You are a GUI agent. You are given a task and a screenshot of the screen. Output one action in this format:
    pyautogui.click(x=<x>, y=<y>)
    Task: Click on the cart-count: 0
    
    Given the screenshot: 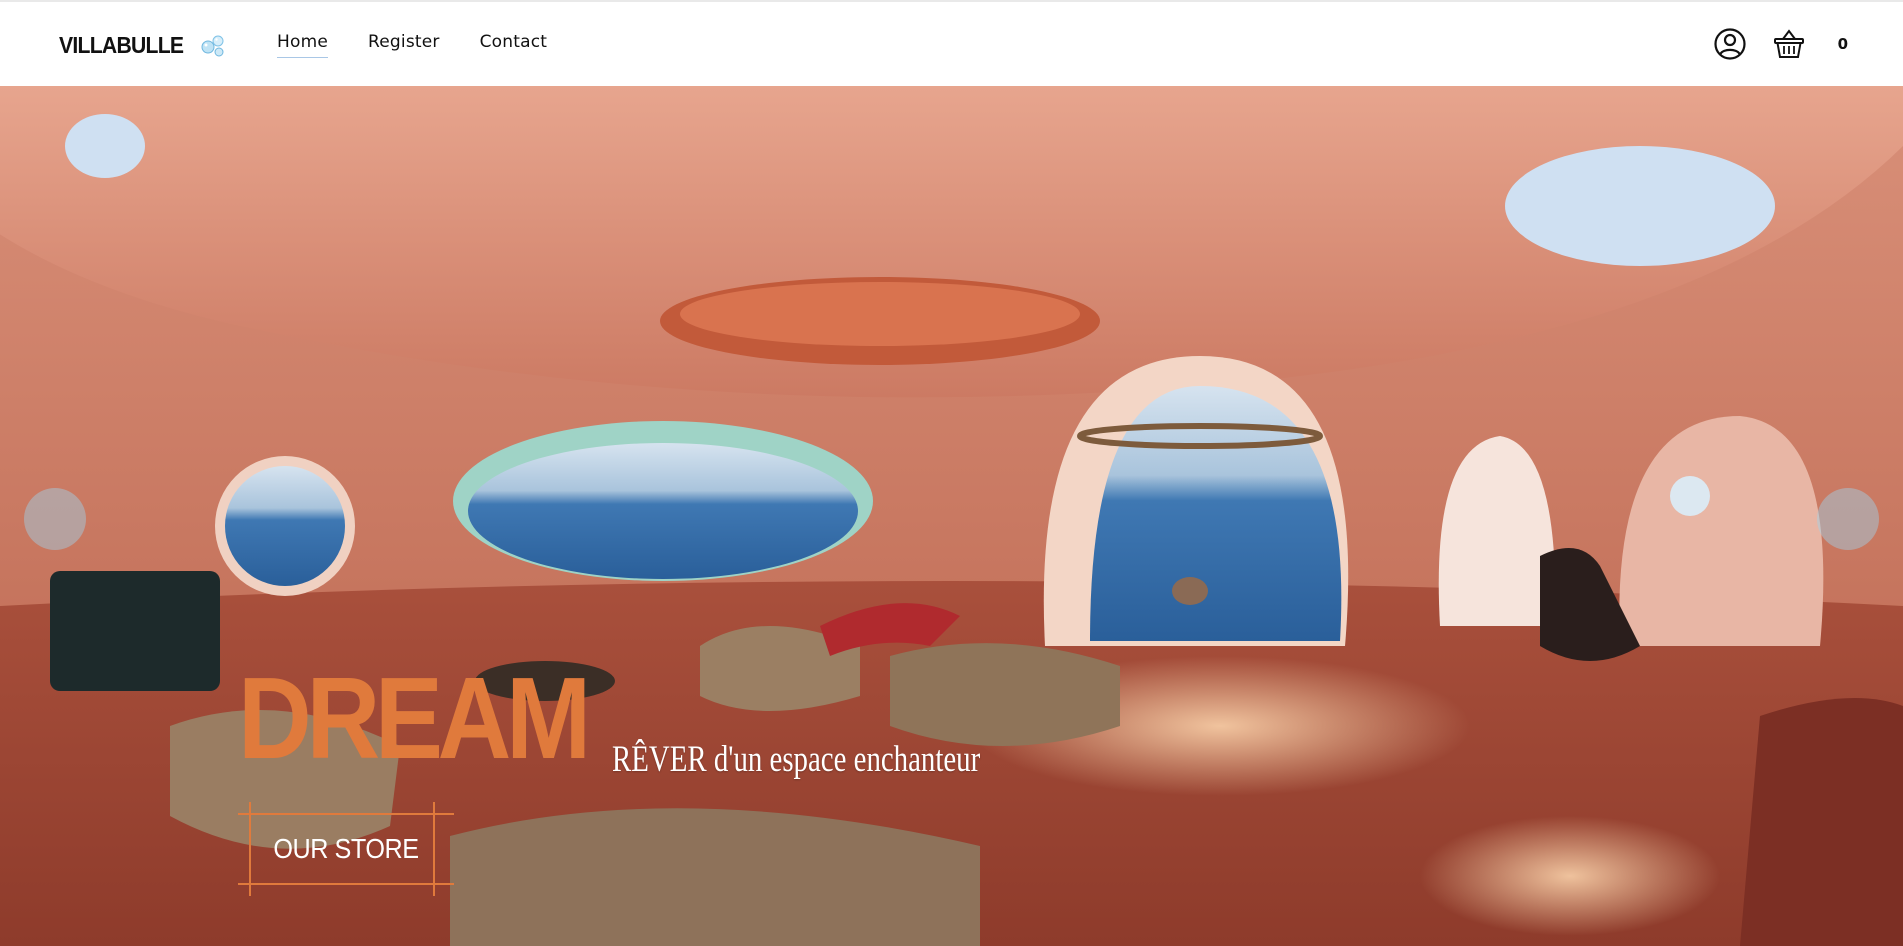 What is the action you would take?
    pyautogui.click(x=1842, y=44)
    